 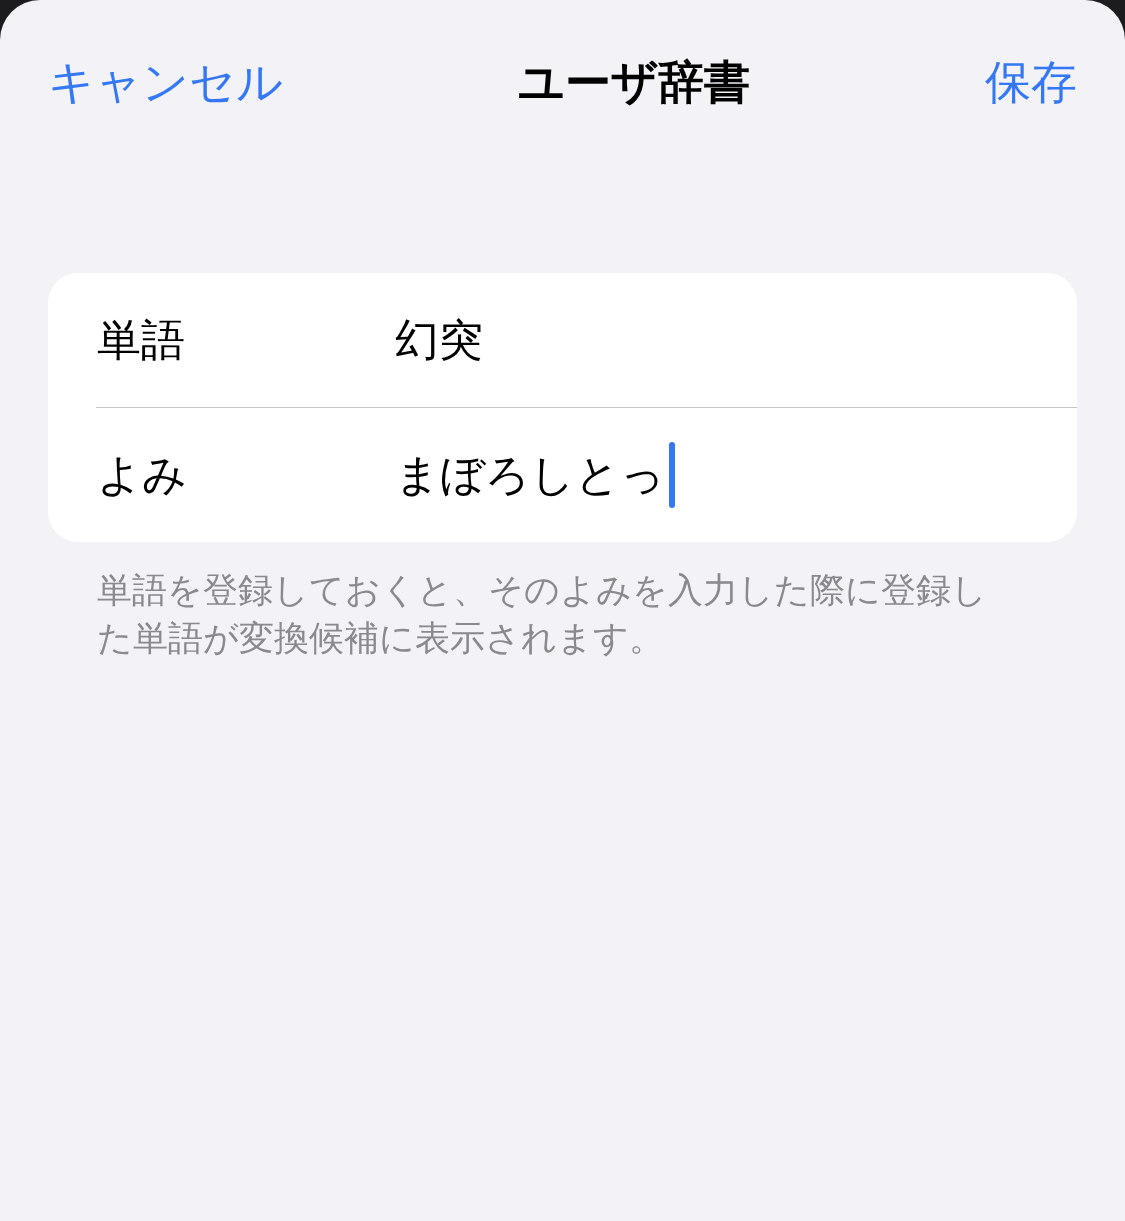 I want to click on save-button: 保存, so click(x=1031, y=83).